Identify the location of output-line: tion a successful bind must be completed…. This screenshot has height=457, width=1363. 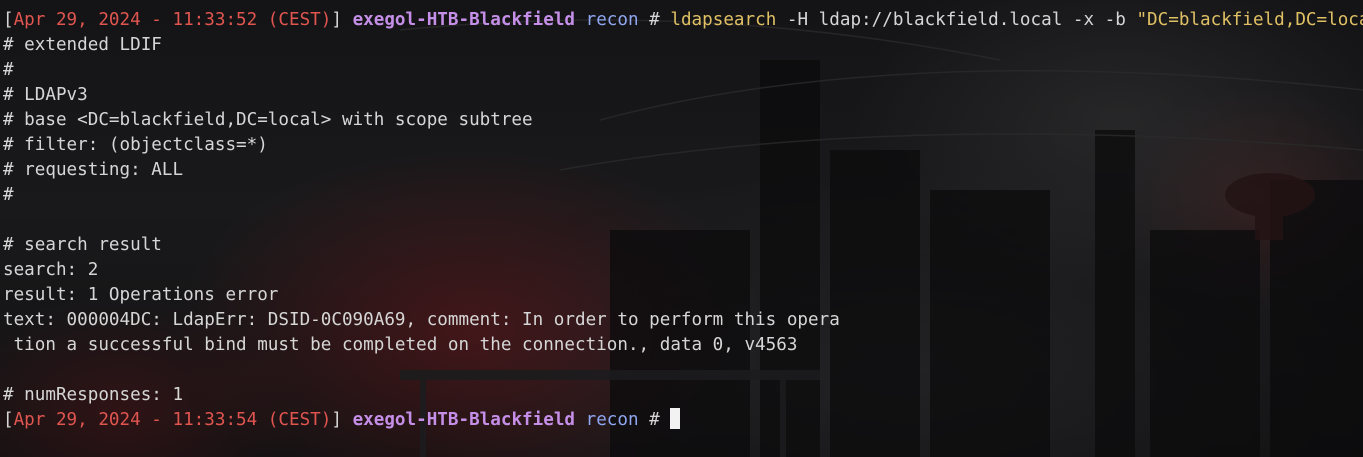
(400, 345).